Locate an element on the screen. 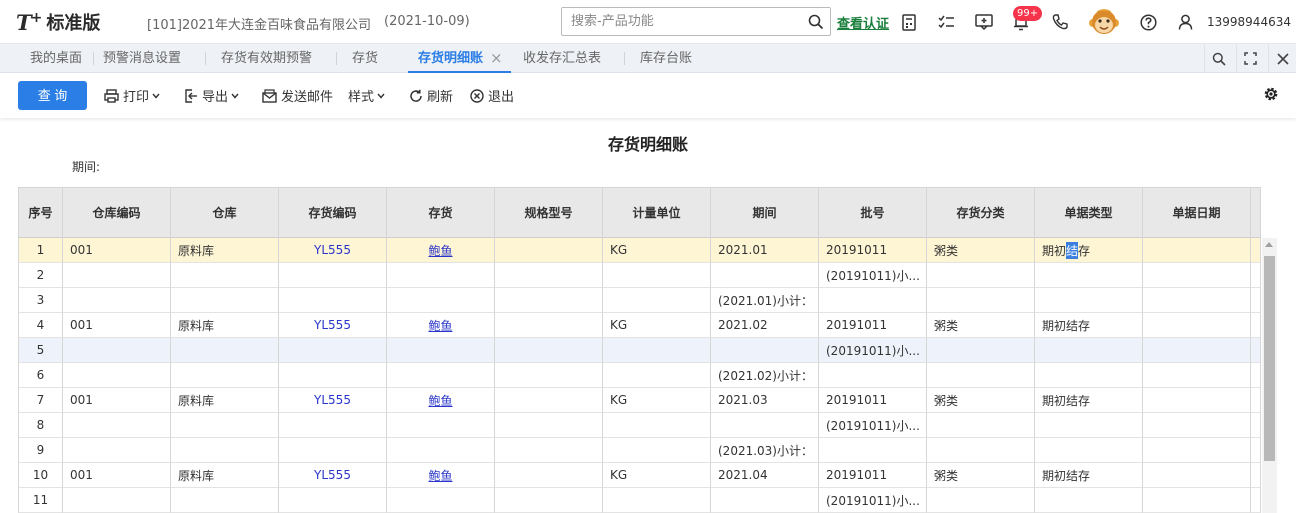  tab-inventory: 存货 is located at coordinates (365, 58).